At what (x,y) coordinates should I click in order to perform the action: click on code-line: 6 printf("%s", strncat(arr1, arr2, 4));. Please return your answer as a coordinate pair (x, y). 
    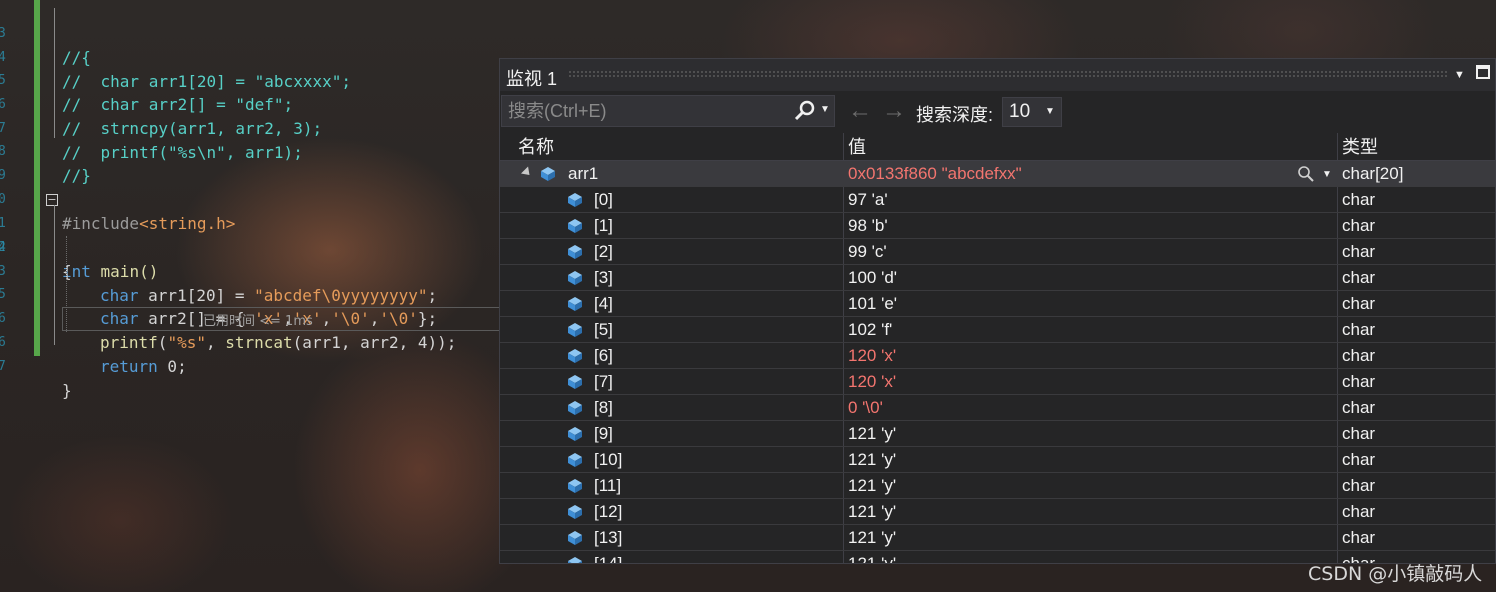
    Looking at the image, I should click on (250, 317).